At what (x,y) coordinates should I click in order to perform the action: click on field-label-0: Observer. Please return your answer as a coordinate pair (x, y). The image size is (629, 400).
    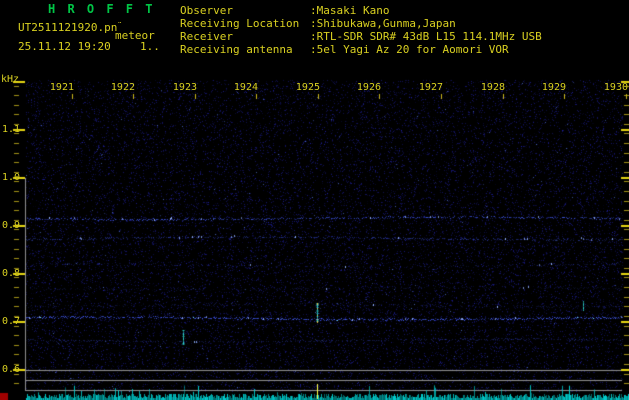
    Looking at the image, I should click on (206, 10).